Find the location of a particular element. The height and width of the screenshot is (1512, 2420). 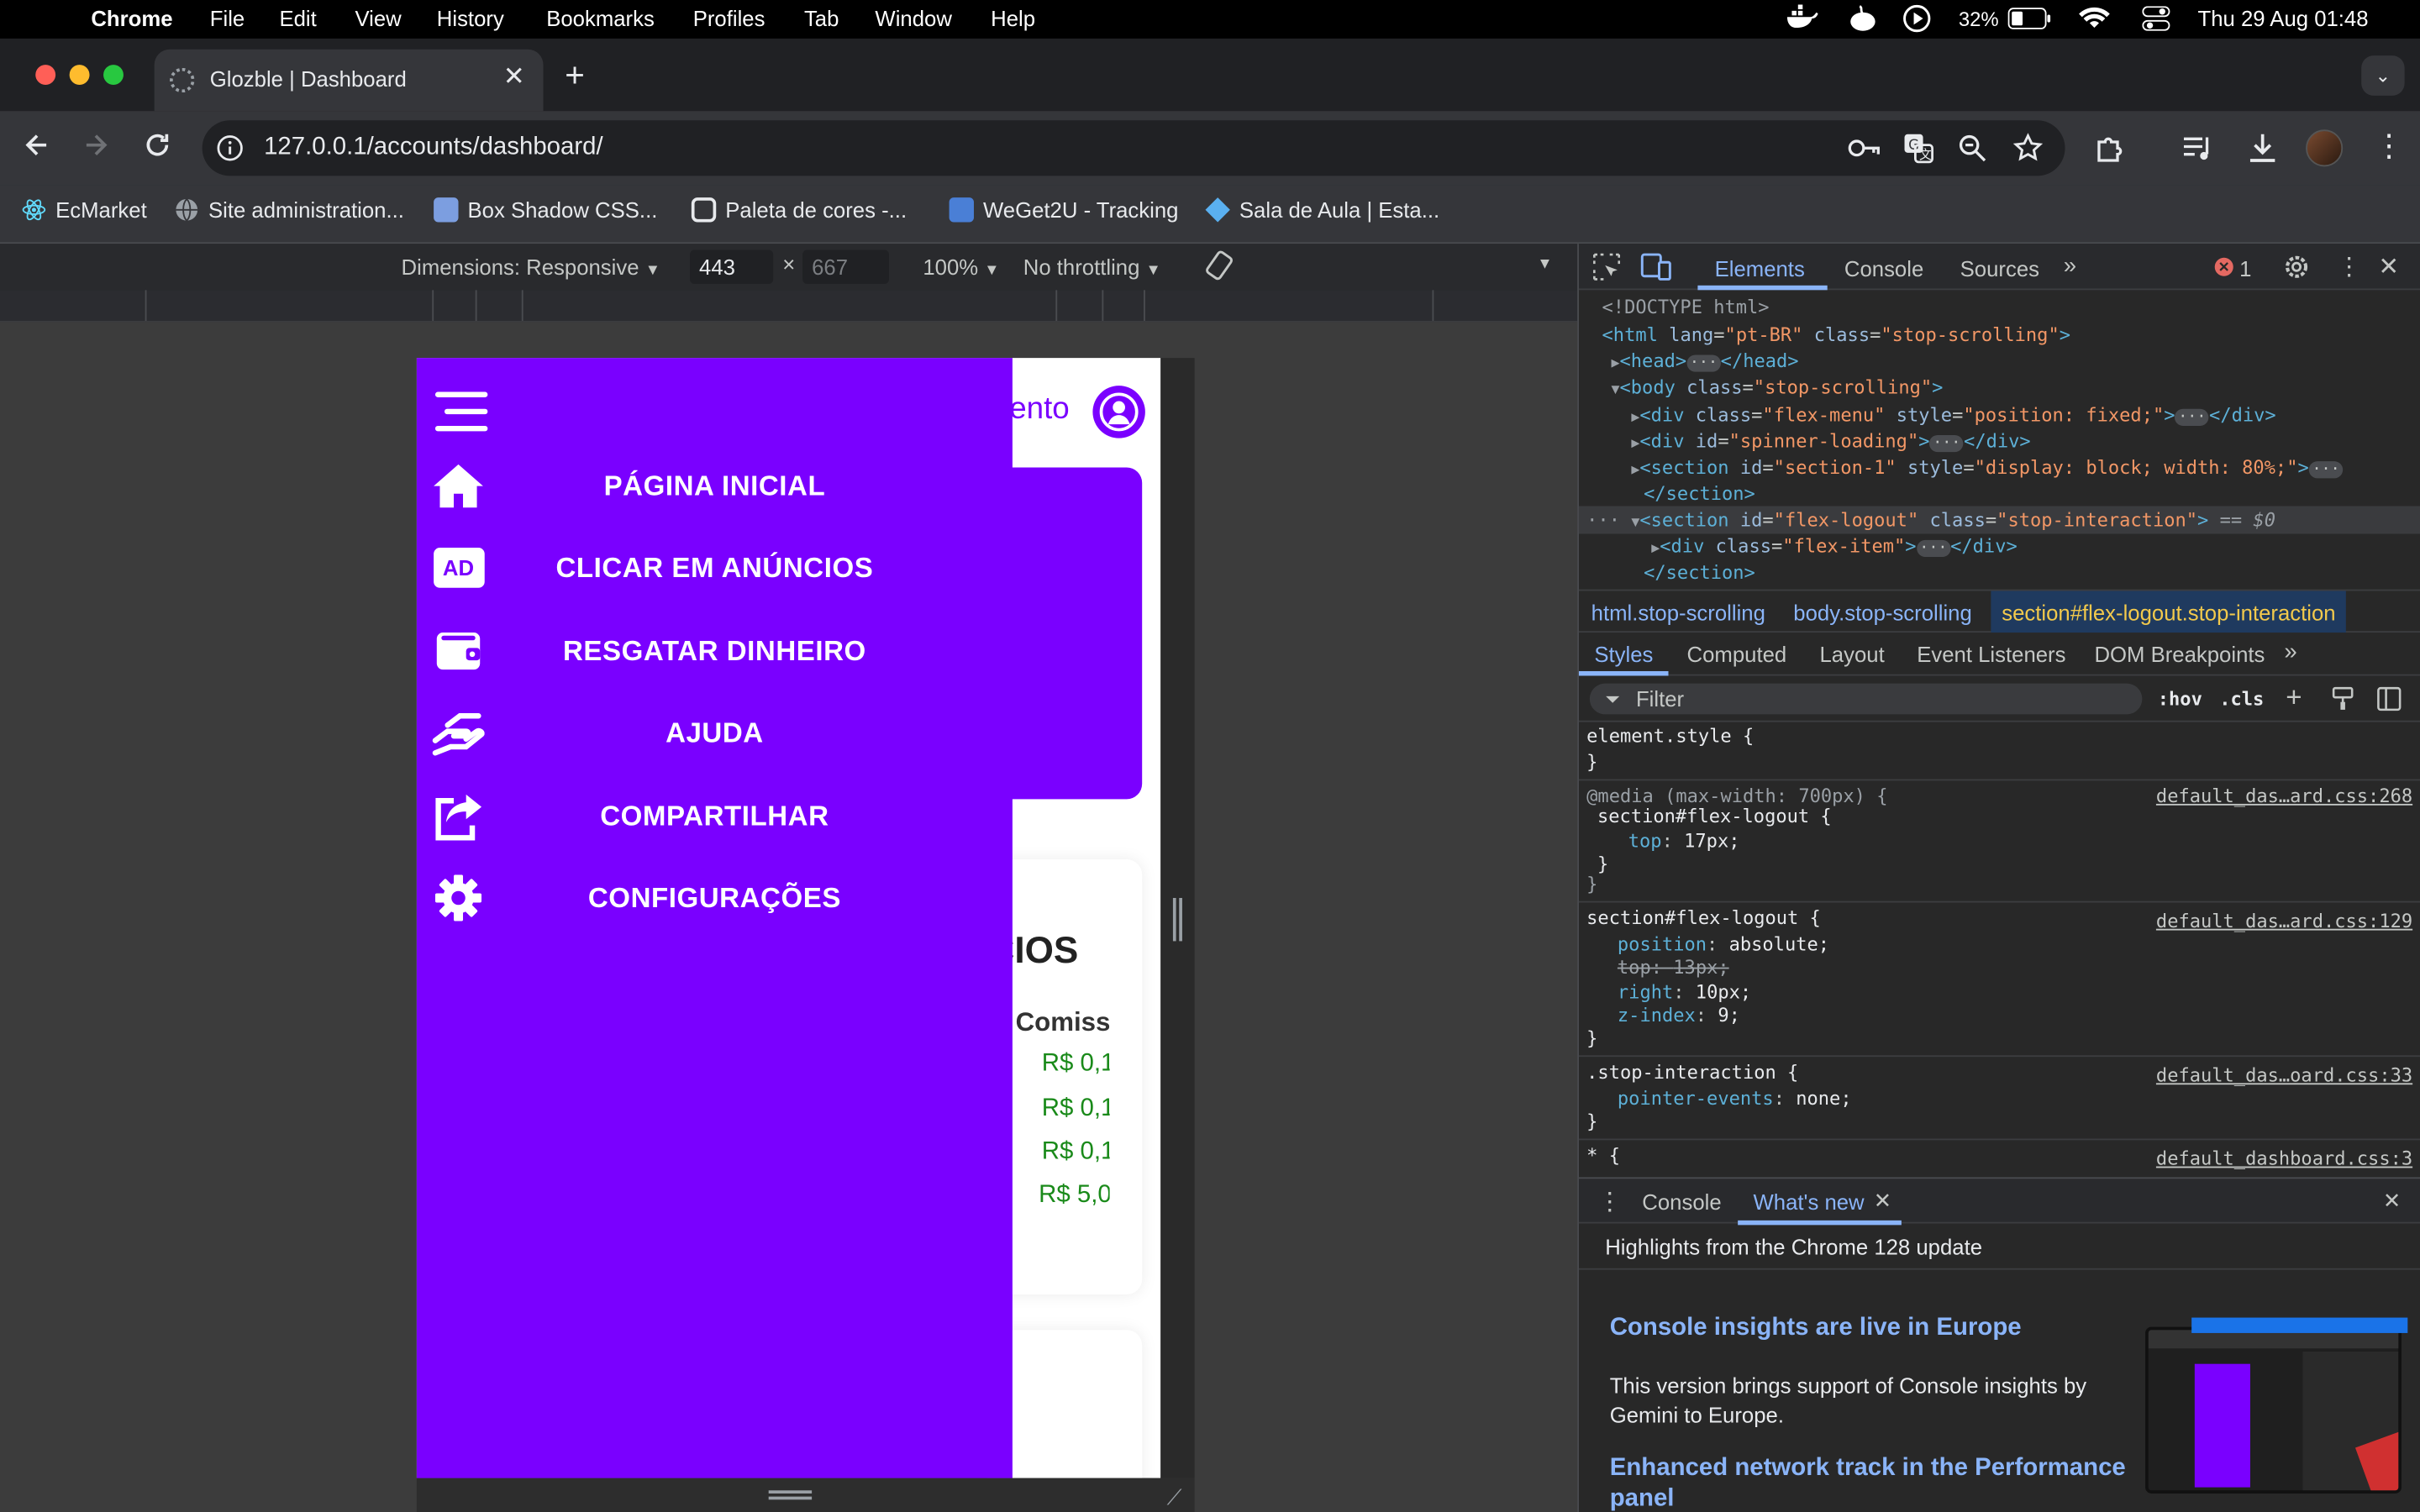

rule3-declaration: pointer-events: none; is located at coordinates (1735, 1099).